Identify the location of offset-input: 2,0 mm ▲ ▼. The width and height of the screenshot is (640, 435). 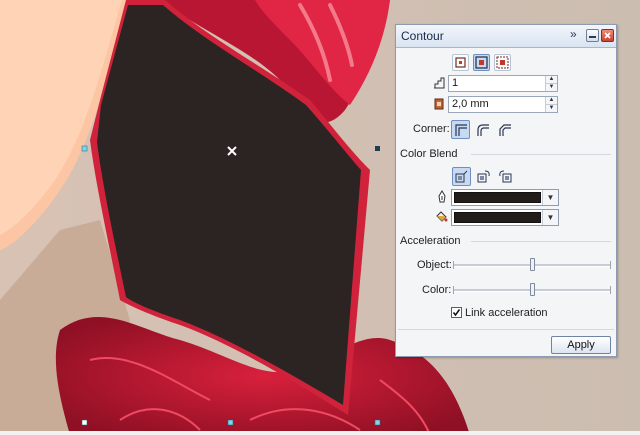
(503, 104).